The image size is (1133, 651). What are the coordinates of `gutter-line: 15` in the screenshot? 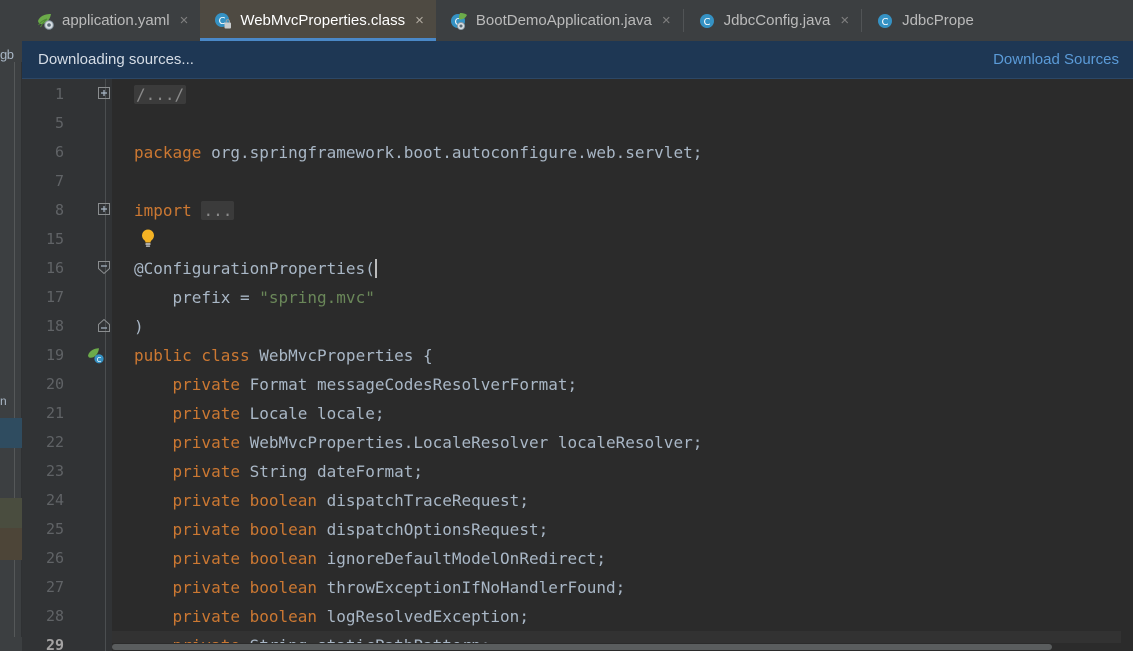 It's located at (67, 239).